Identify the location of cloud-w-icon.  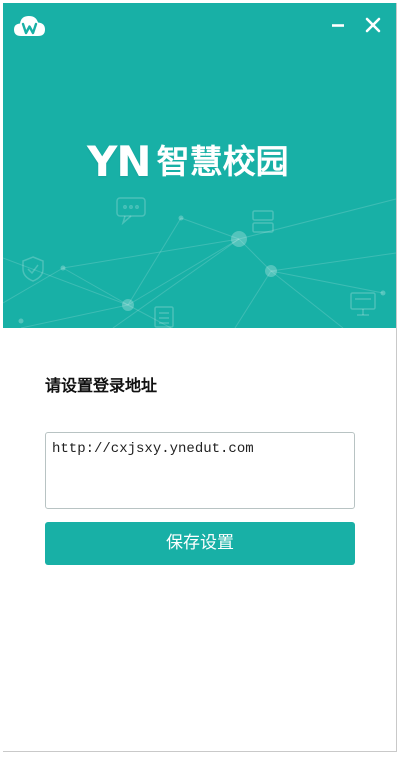
(29, 26).